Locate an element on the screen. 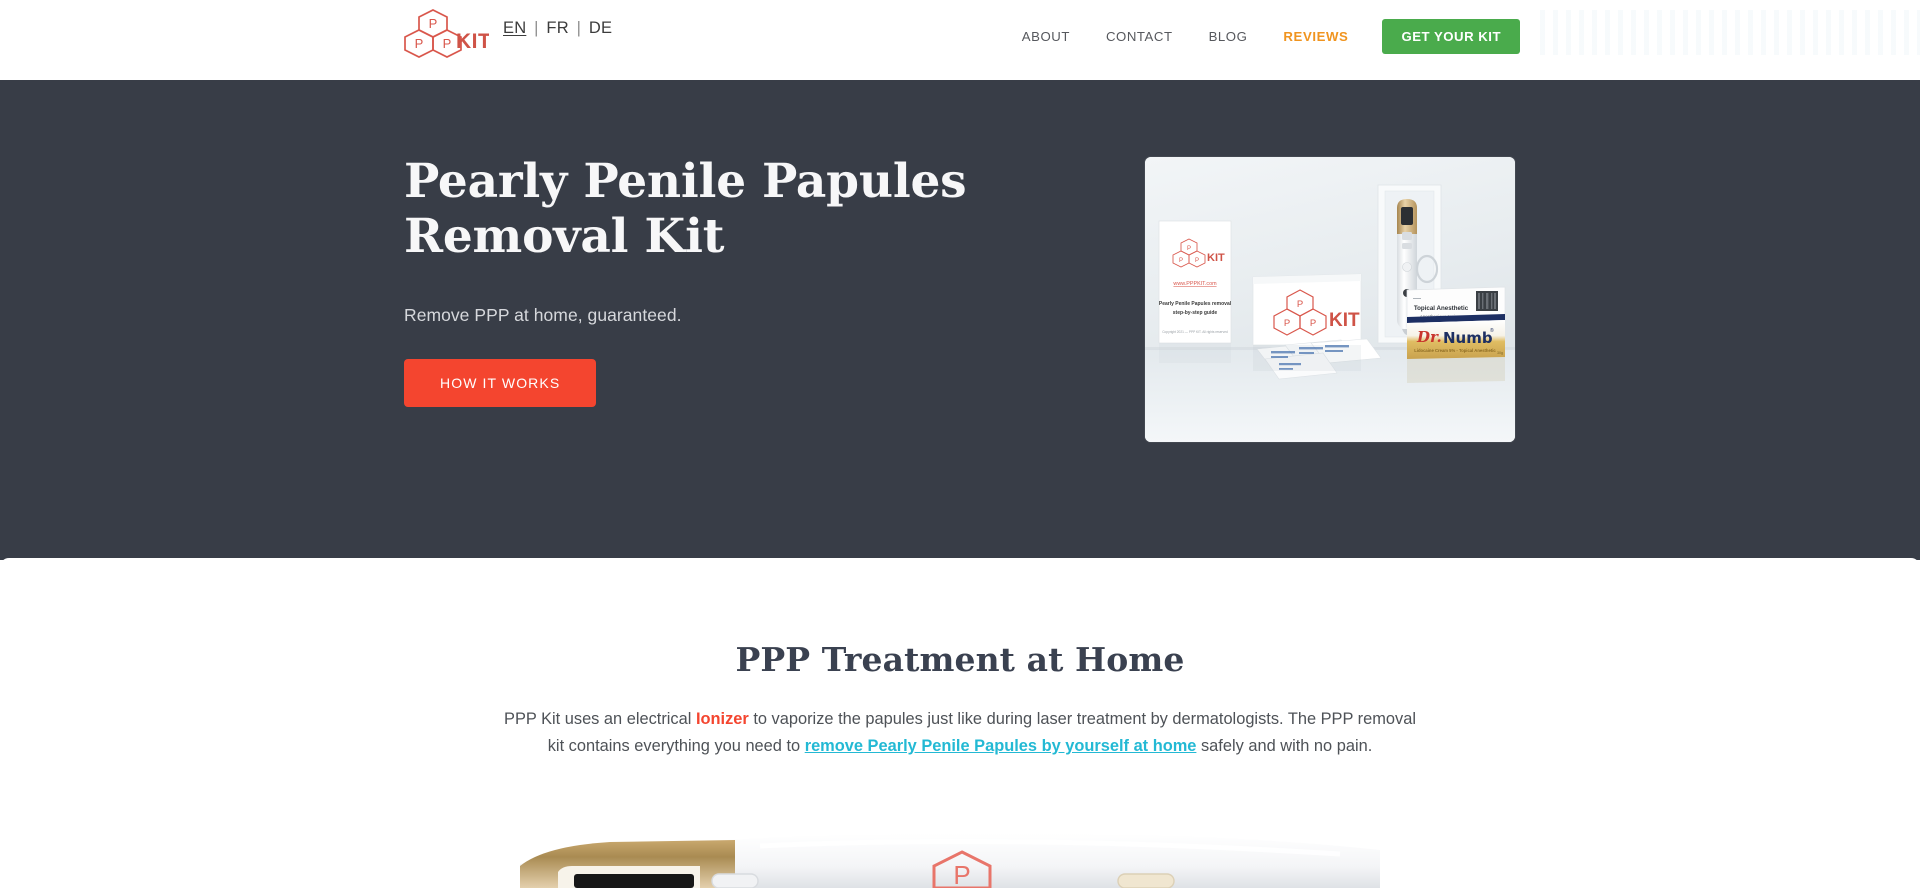  paragraph-part-1: PPP Kit uses an electrical is located at coordinates (600, 719).